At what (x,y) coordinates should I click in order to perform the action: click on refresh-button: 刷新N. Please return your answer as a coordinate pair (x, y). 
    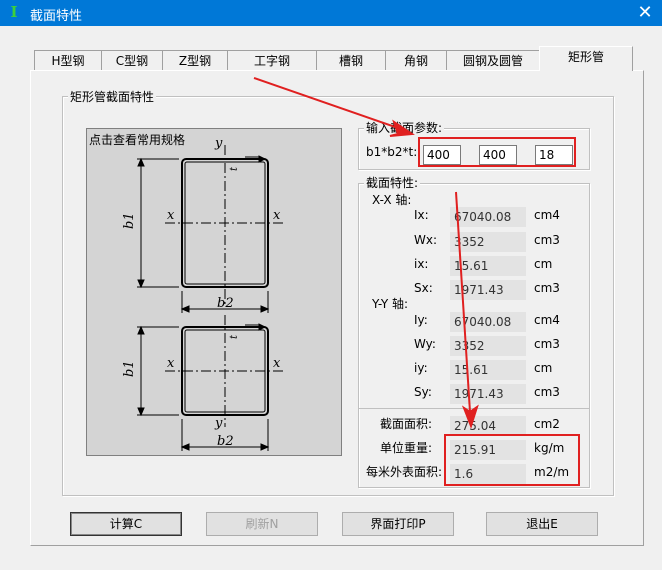
    Looking at the image, I should click on (262, 524).